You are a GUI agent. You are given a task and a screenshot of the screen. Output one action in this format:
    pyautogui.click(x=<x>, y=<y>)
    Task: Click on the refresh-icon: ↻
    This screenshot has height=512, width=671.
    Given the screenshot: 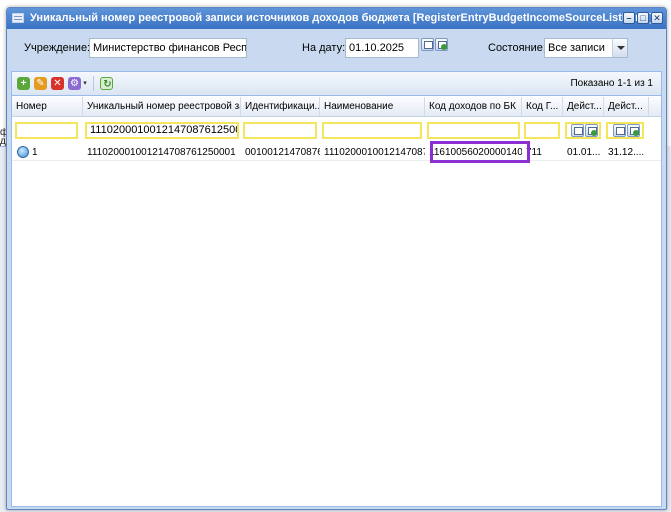 What is the action you would take?
    pyautogui.click(x=106, y=83)
    